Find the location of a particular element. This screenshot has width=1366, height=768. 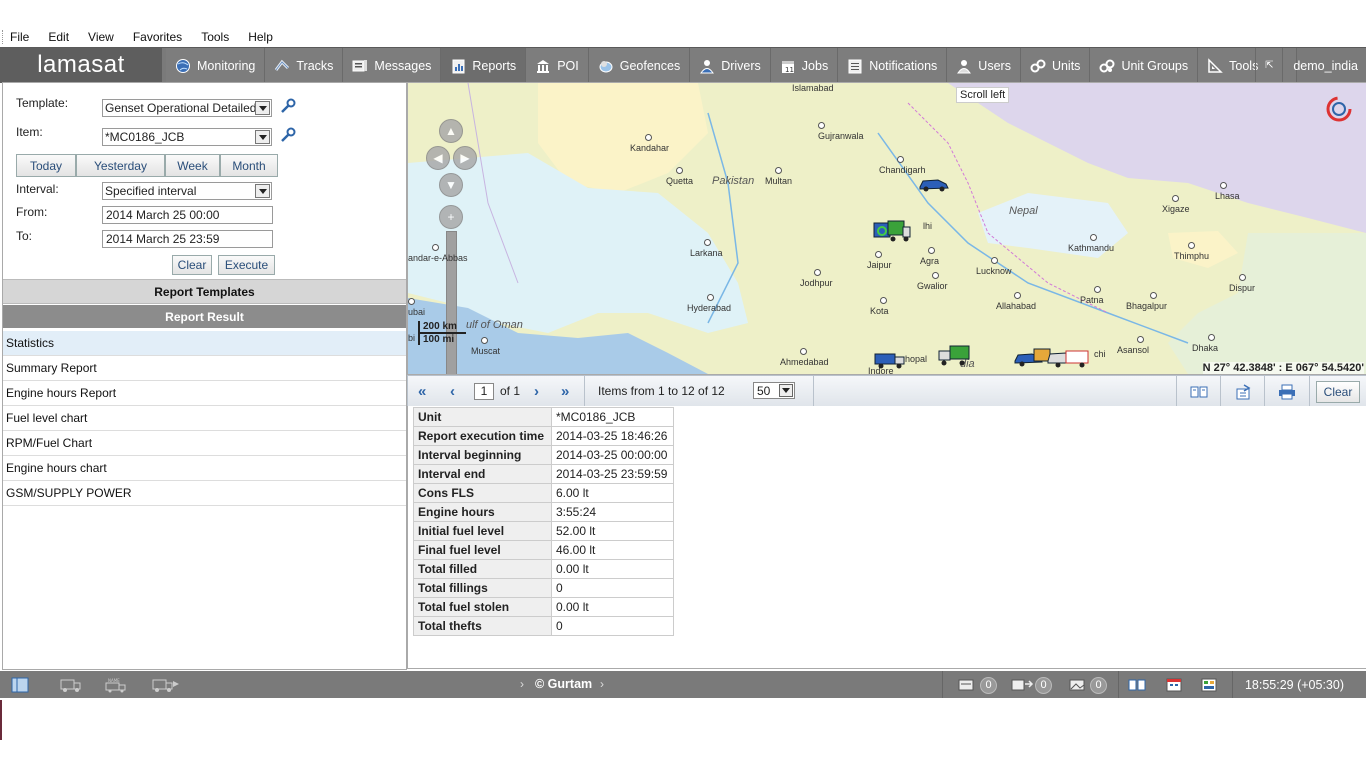

report-templates-header: Report Templates is located at coordinates (204, 291).